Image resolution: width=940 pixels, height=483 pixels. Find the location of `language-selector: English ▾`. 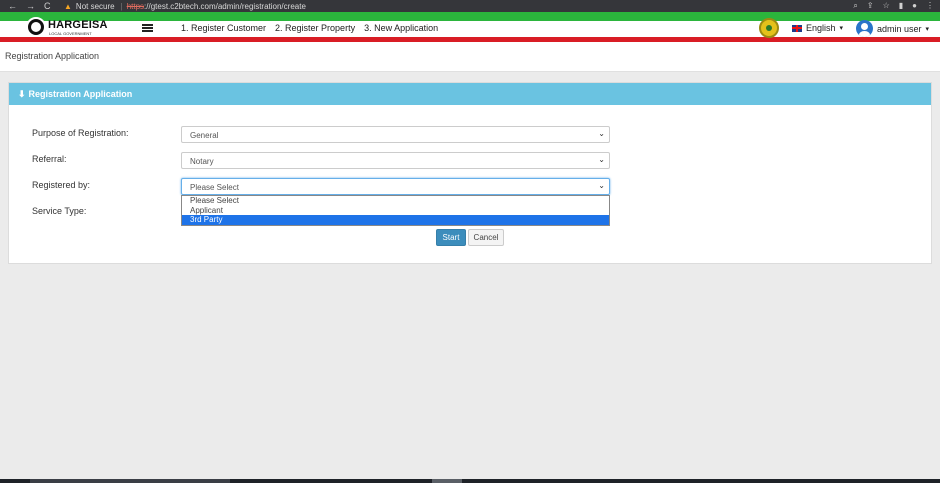

language-selector: English ▾ is located at coordinates (817, 28).